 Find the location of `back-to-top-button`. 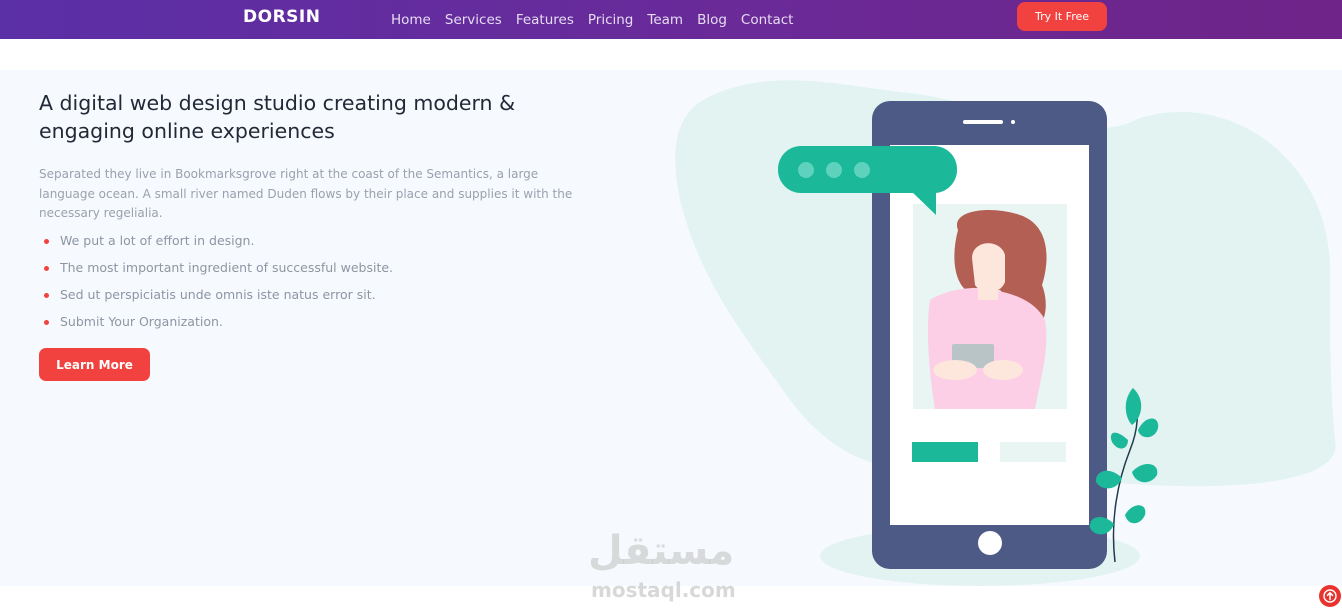

back-to-top-button is located at coordinates (1330, 596).